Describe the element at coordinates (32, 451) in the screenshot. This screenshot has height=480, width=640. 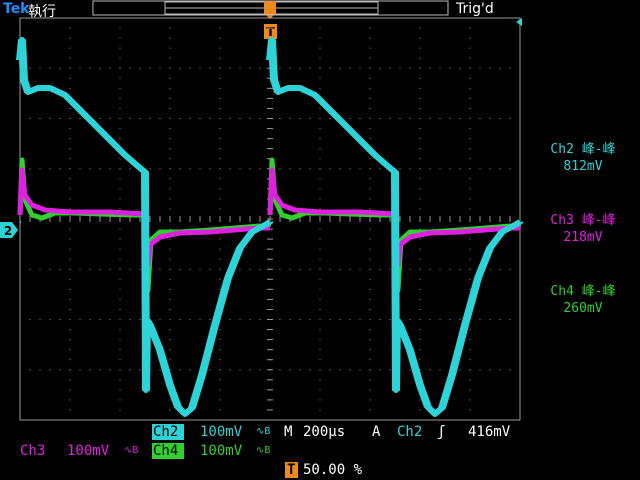
I see `ch3-label: Ch3` at that location.